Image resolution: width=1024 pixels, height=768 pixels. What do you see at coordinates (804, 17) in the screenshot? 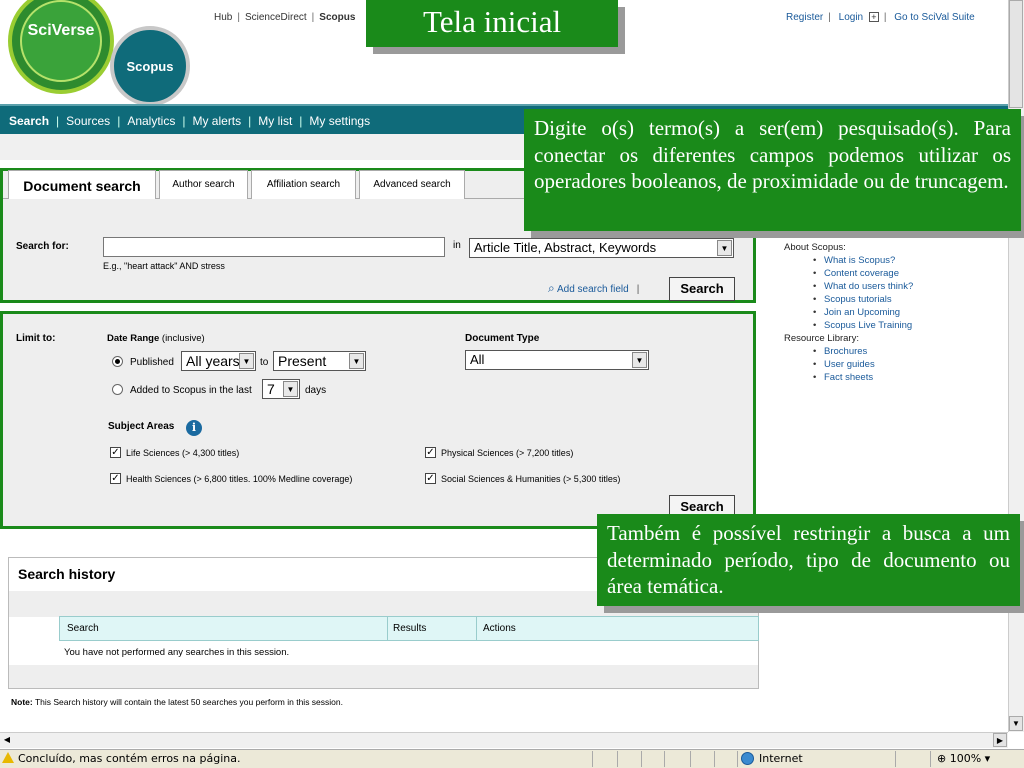
I see `register-link: Register` at bounding box center [804, 17].